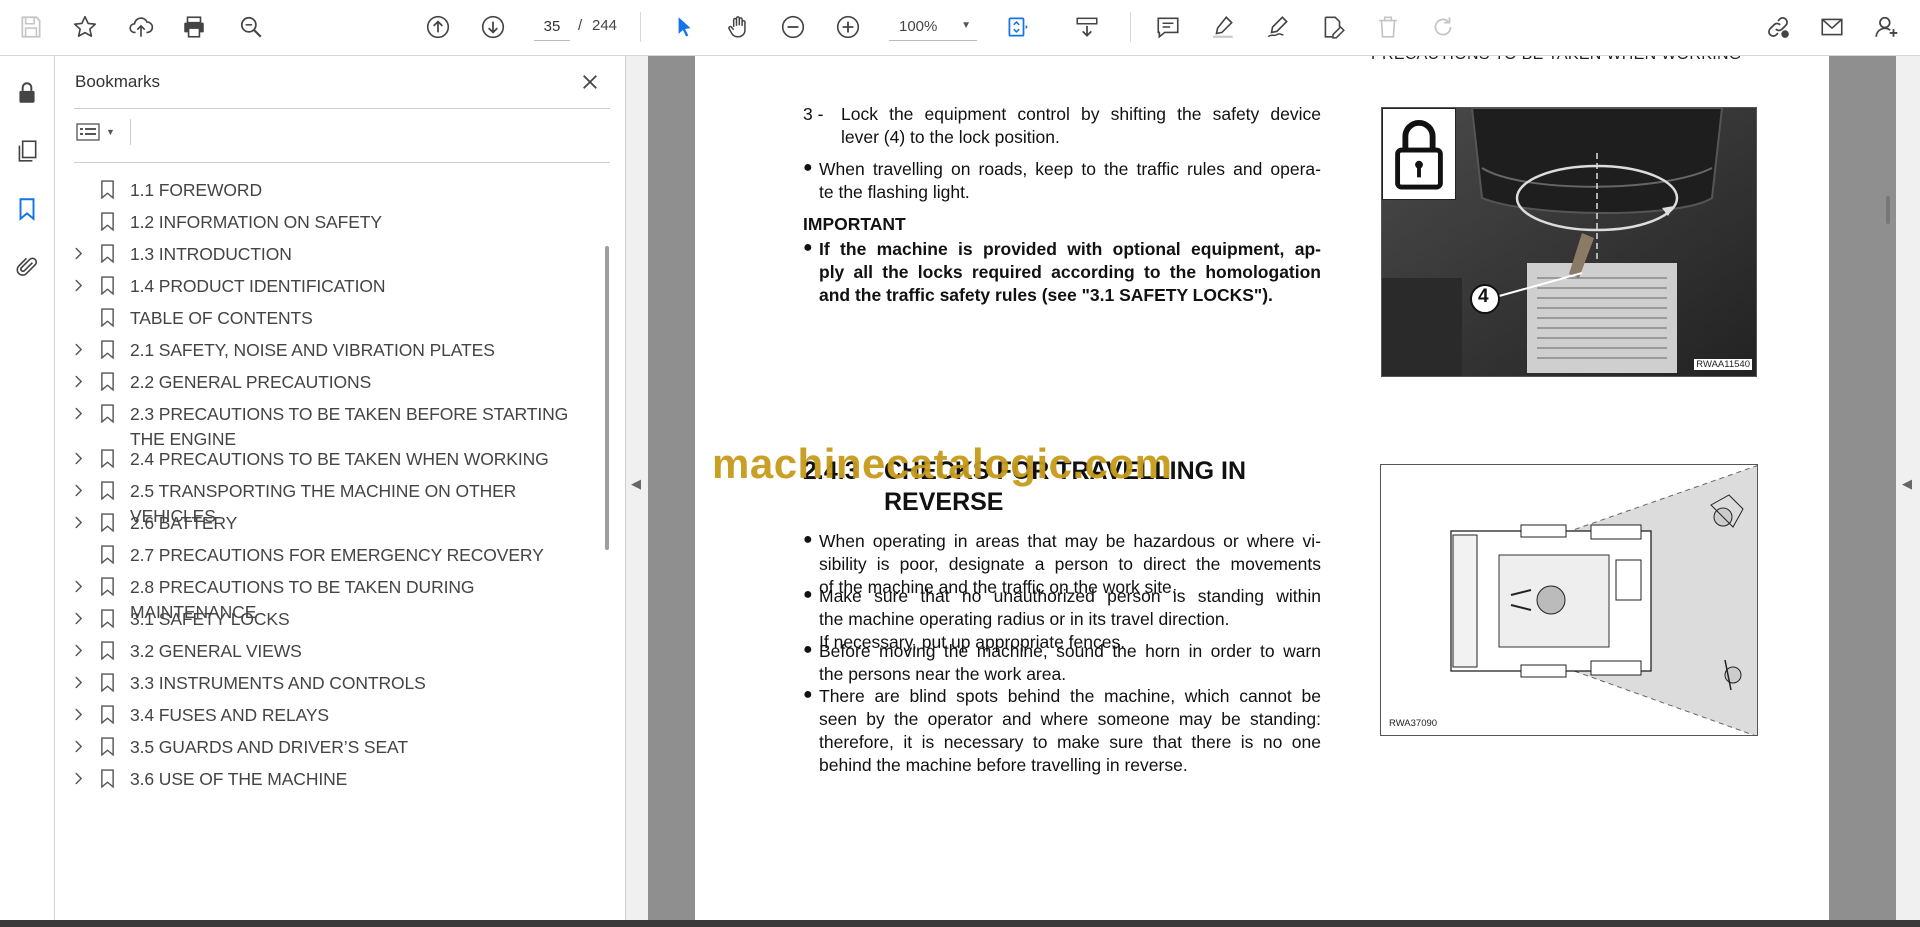 Image resolution: width=1920 pixels, height=927 pixels. I want to click on fit-page-icon, so click(1017, 27).